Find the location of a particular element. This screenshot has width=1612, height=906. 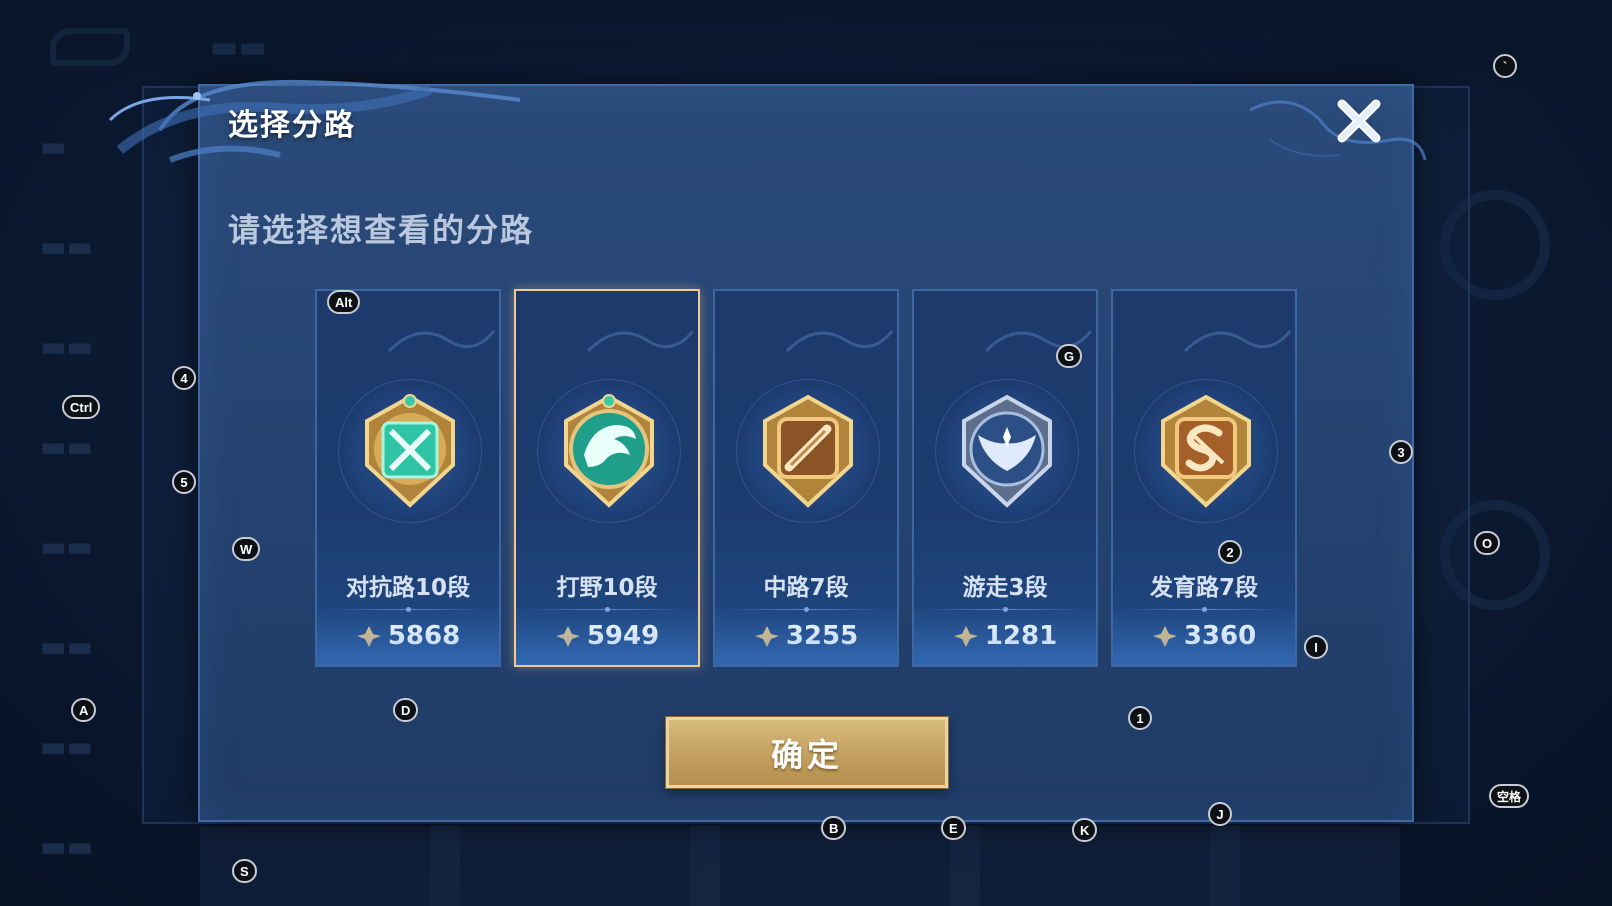

key-hint-badge: 1 is located at coordinates (1140, 718).